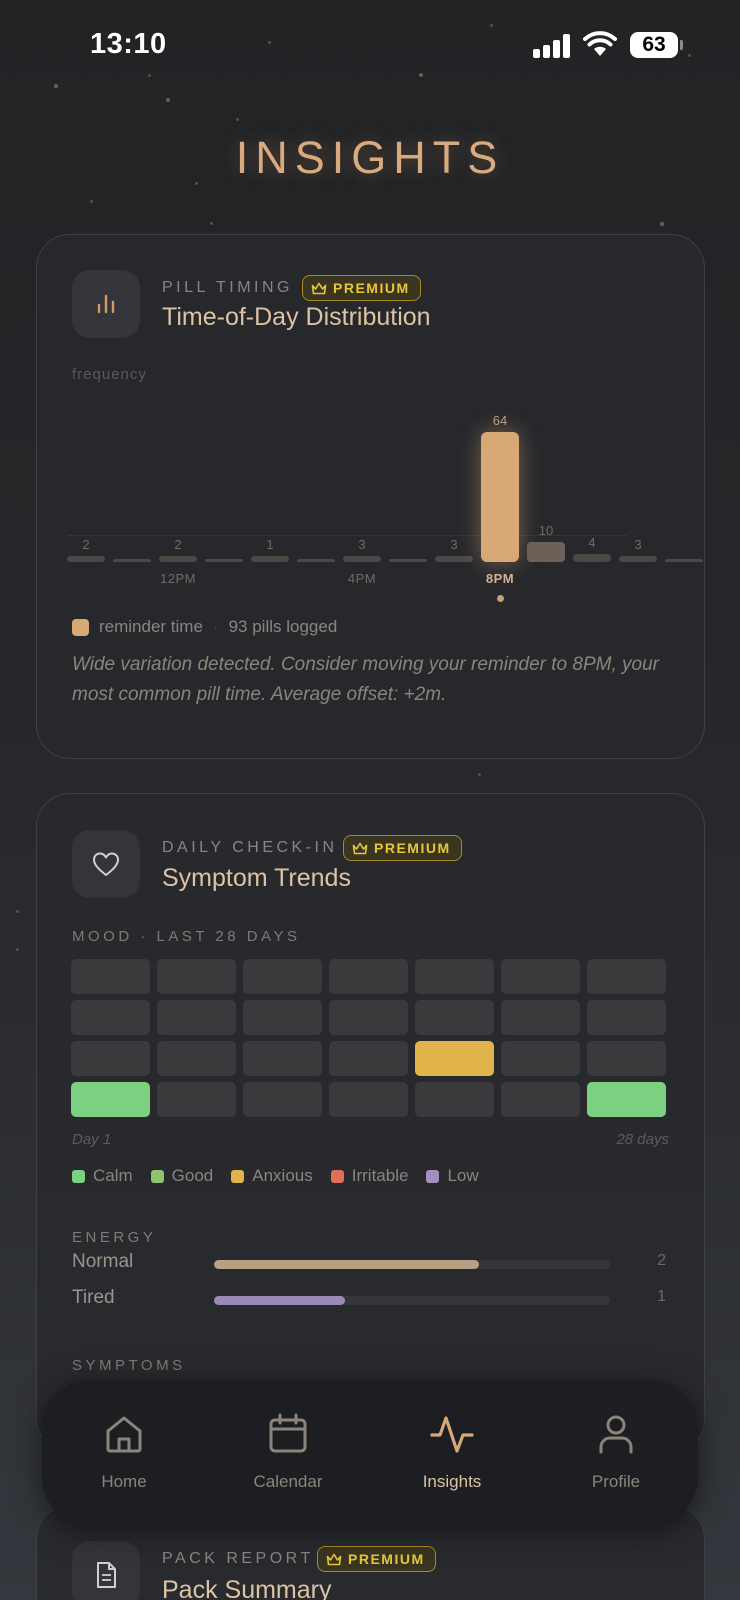 This screenshot has height=1600, width=740. Describe the element at coordinates (204, 627) in the screenshot. I see `chart-legend: reminder time · 93 pills logged` at that location.